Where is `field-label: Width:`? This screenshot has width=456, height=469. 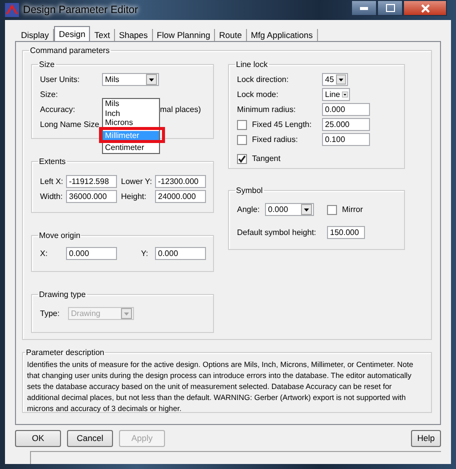 field-label: Width: is located at coordinates (52, 196).